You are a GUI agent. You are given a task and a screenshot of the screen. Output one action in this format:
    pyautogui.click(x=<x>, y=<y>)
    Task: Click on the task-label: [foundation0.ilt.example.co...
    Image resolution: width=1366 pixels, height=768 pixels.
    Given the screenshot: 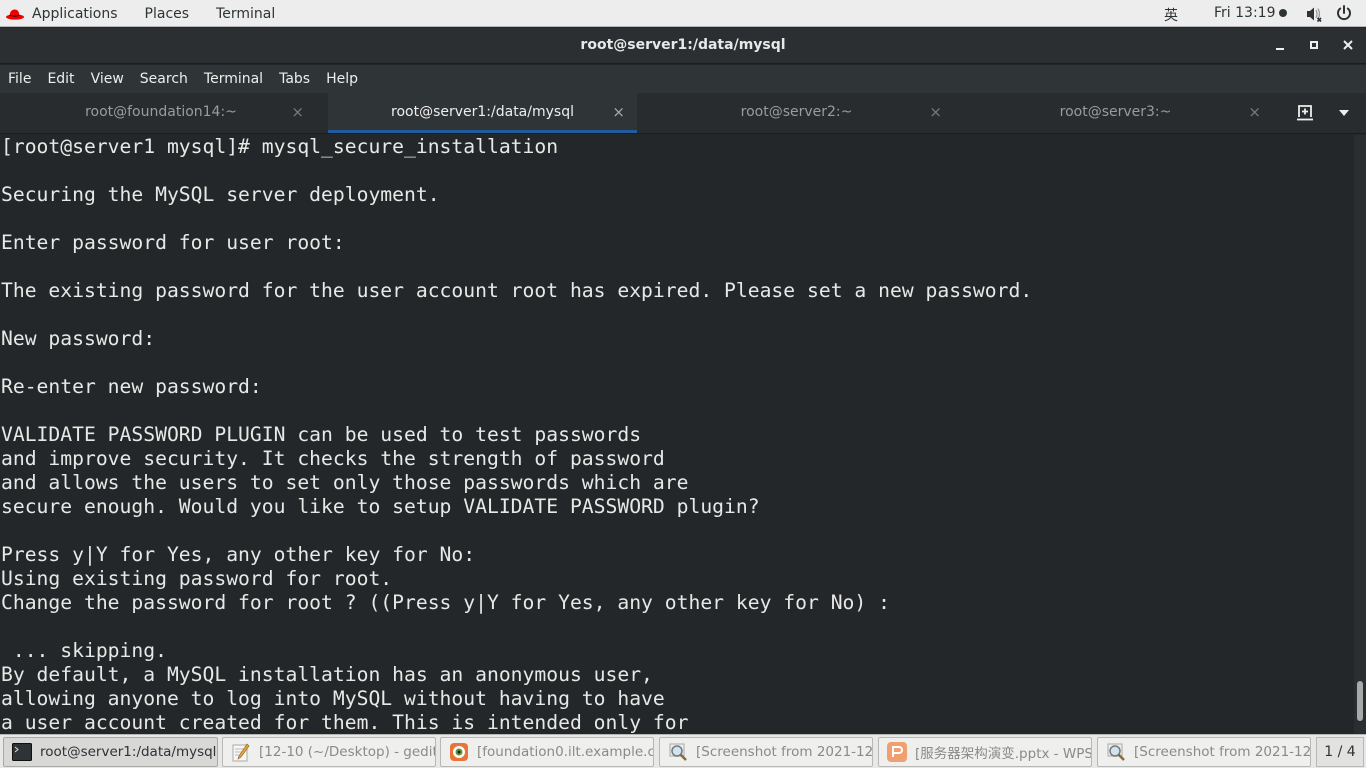 What is the action you would take?
    pyautogui.click(x=565, y=752)
    